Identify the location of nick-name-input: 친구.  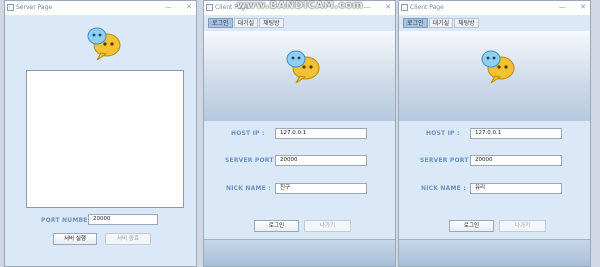
(321, 188).